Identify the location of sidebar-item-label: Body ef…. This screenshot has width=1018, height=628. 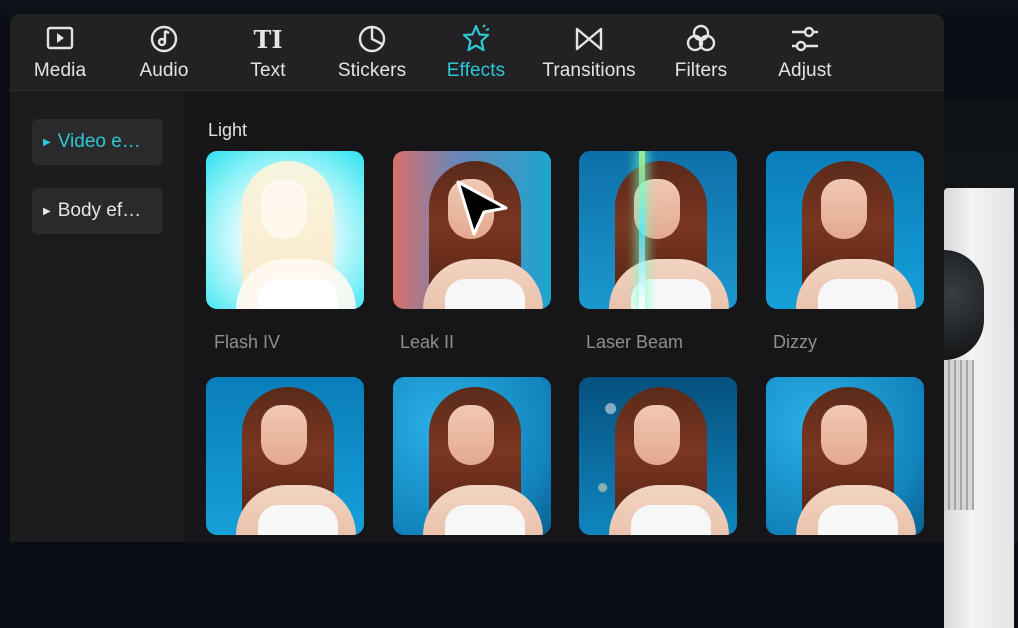
(99, 210).